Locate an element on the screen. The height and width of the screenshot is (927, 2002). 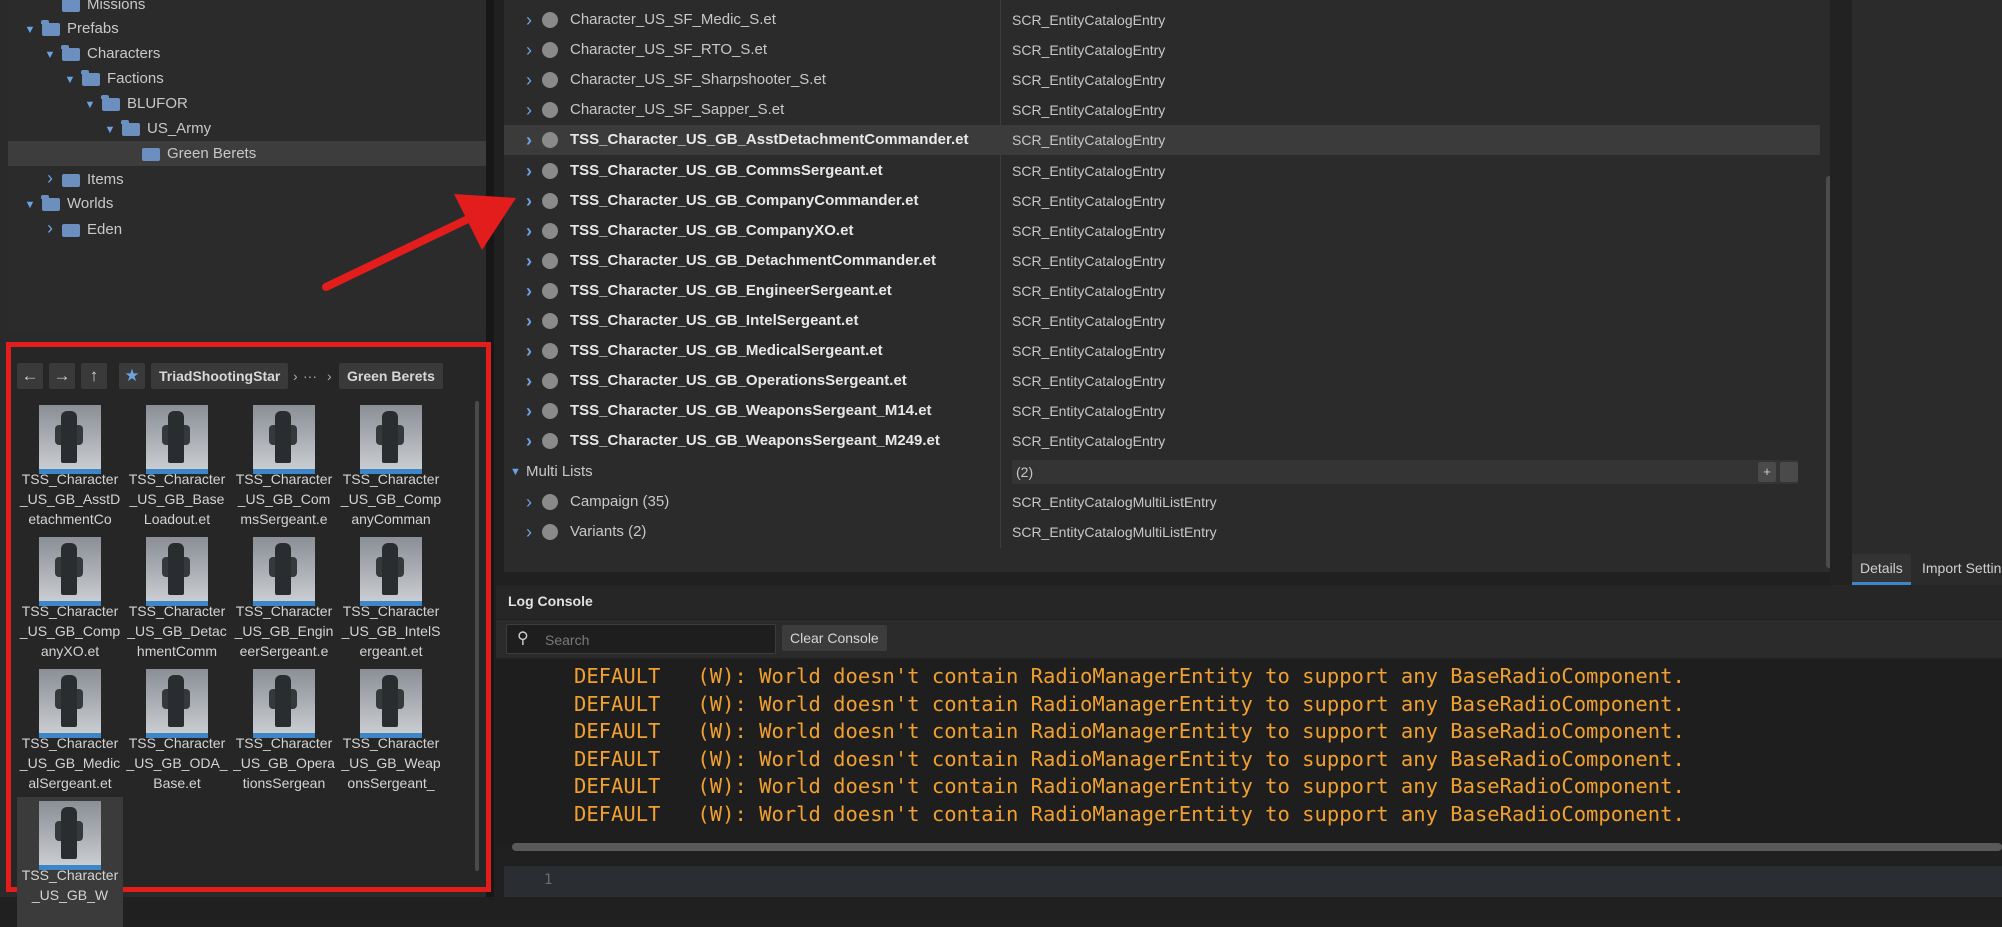
tree-item-label: Green Berets is located at coordinates (212, 153).